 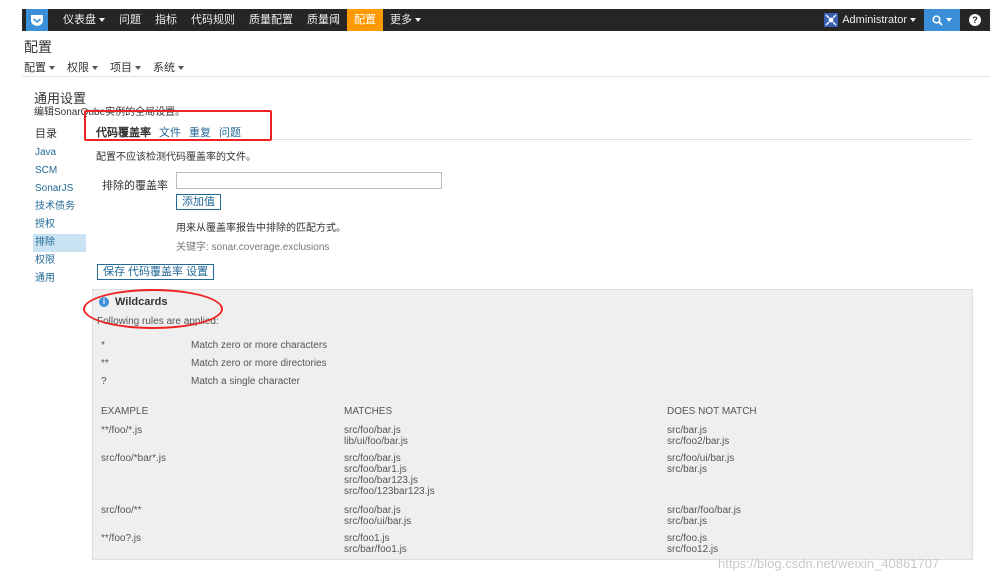 I want to click on example-match: src/foo/bar123.js, so click(x=381, y=480).